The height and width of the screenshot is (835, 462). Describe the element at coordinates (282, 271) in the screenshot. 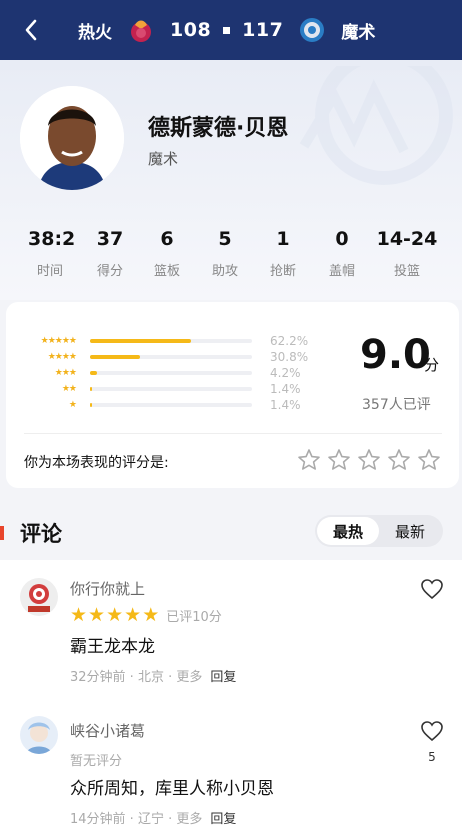

I see `stat-label: 抢断` at that location.